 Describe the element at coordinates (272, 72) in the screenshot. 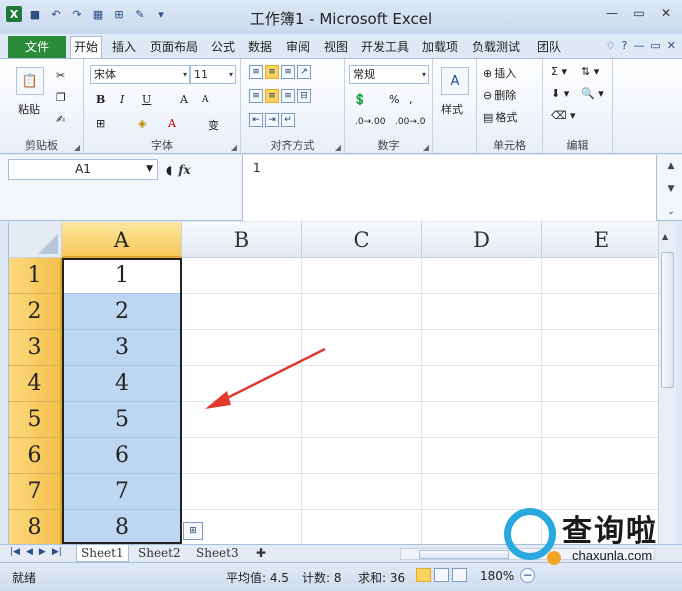

I see `align-middle-icon: ≡` at that location.